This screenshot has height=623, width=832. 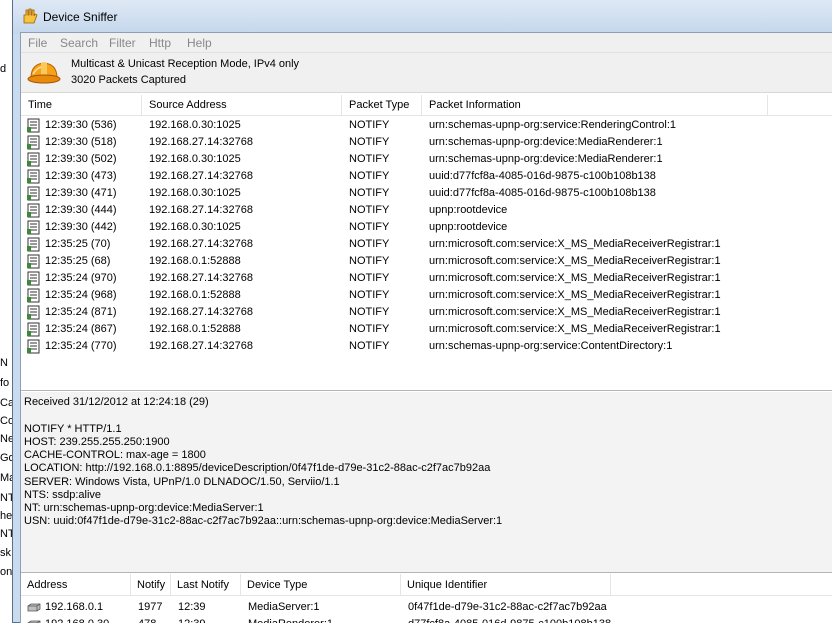 What do you see at coordinates (321, 585) in the screenshot?
I see `column-header-device-type: Device Type` at bounding box center [321, 585].